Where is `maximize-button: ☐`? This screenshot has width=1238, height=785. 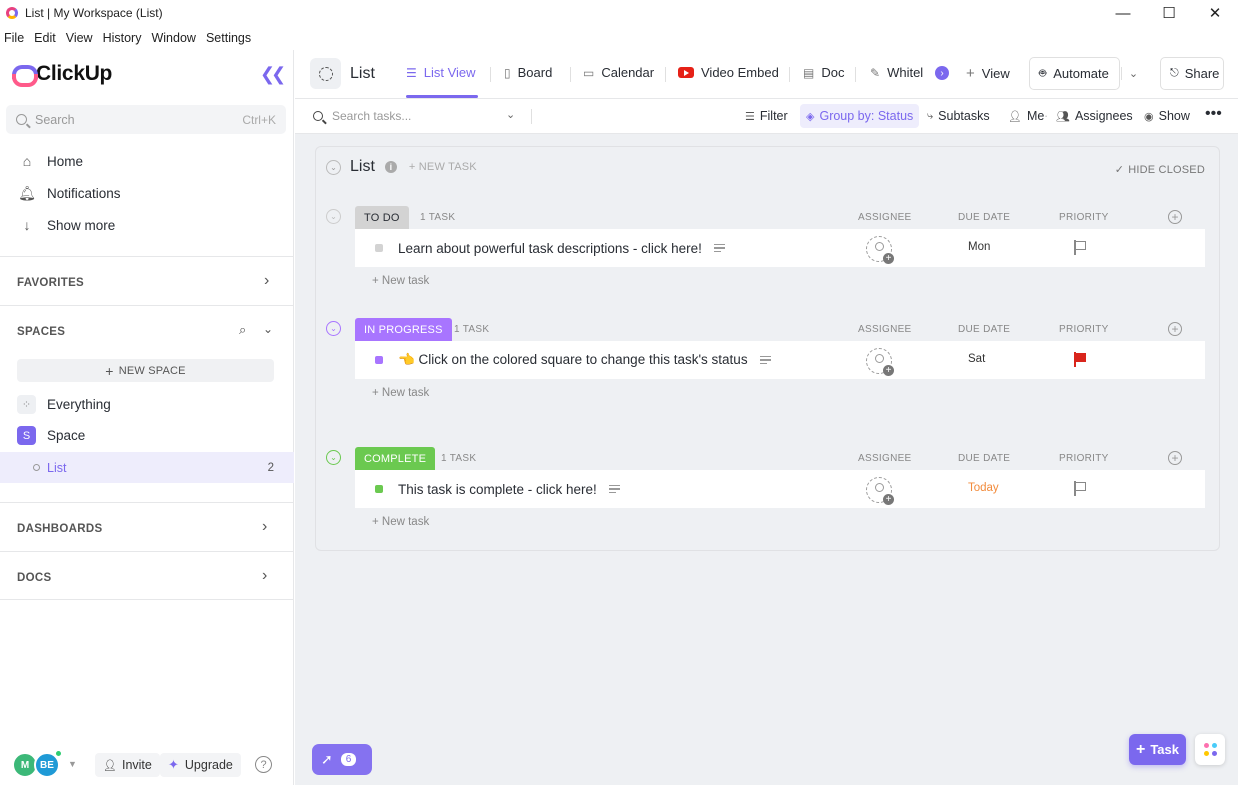 maximize-button: ☐ is located at coordinates (1169, 13).